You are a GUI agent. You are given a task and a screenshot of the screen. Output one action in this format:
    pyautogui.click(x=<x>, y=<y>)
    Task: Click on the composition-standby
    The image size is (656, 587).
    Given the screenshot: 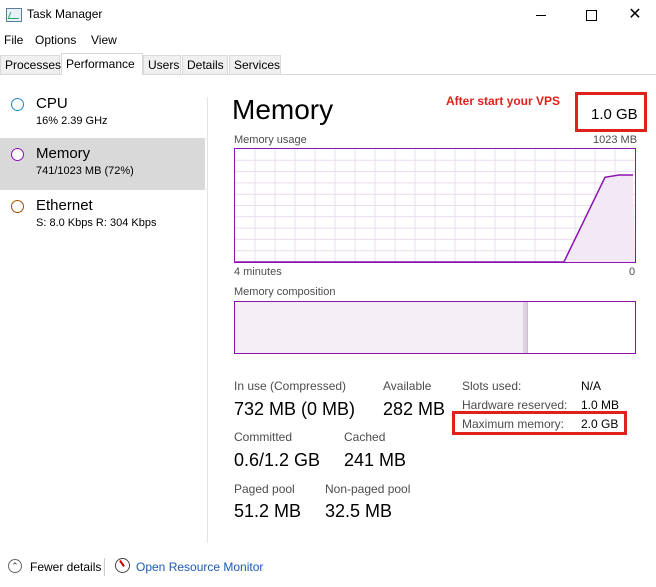 What is the action you would take?
    pyautogui.click(x=573, y=327)
    